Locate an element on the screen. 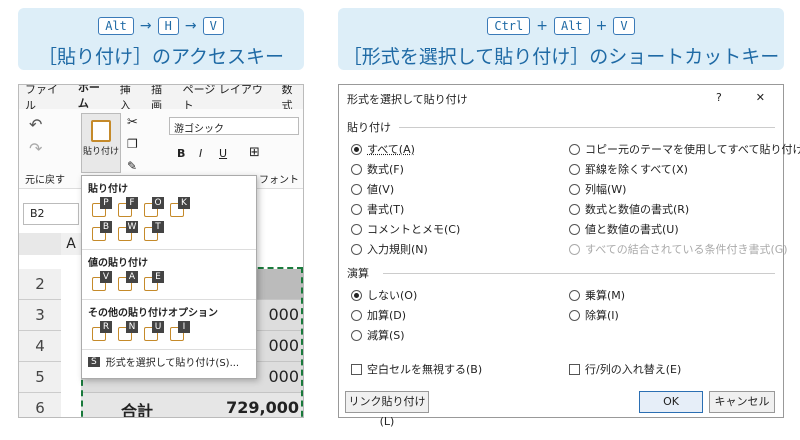  left-header-title: ［貼り付け］のアクセスキー is located at coordinates (161, 57).